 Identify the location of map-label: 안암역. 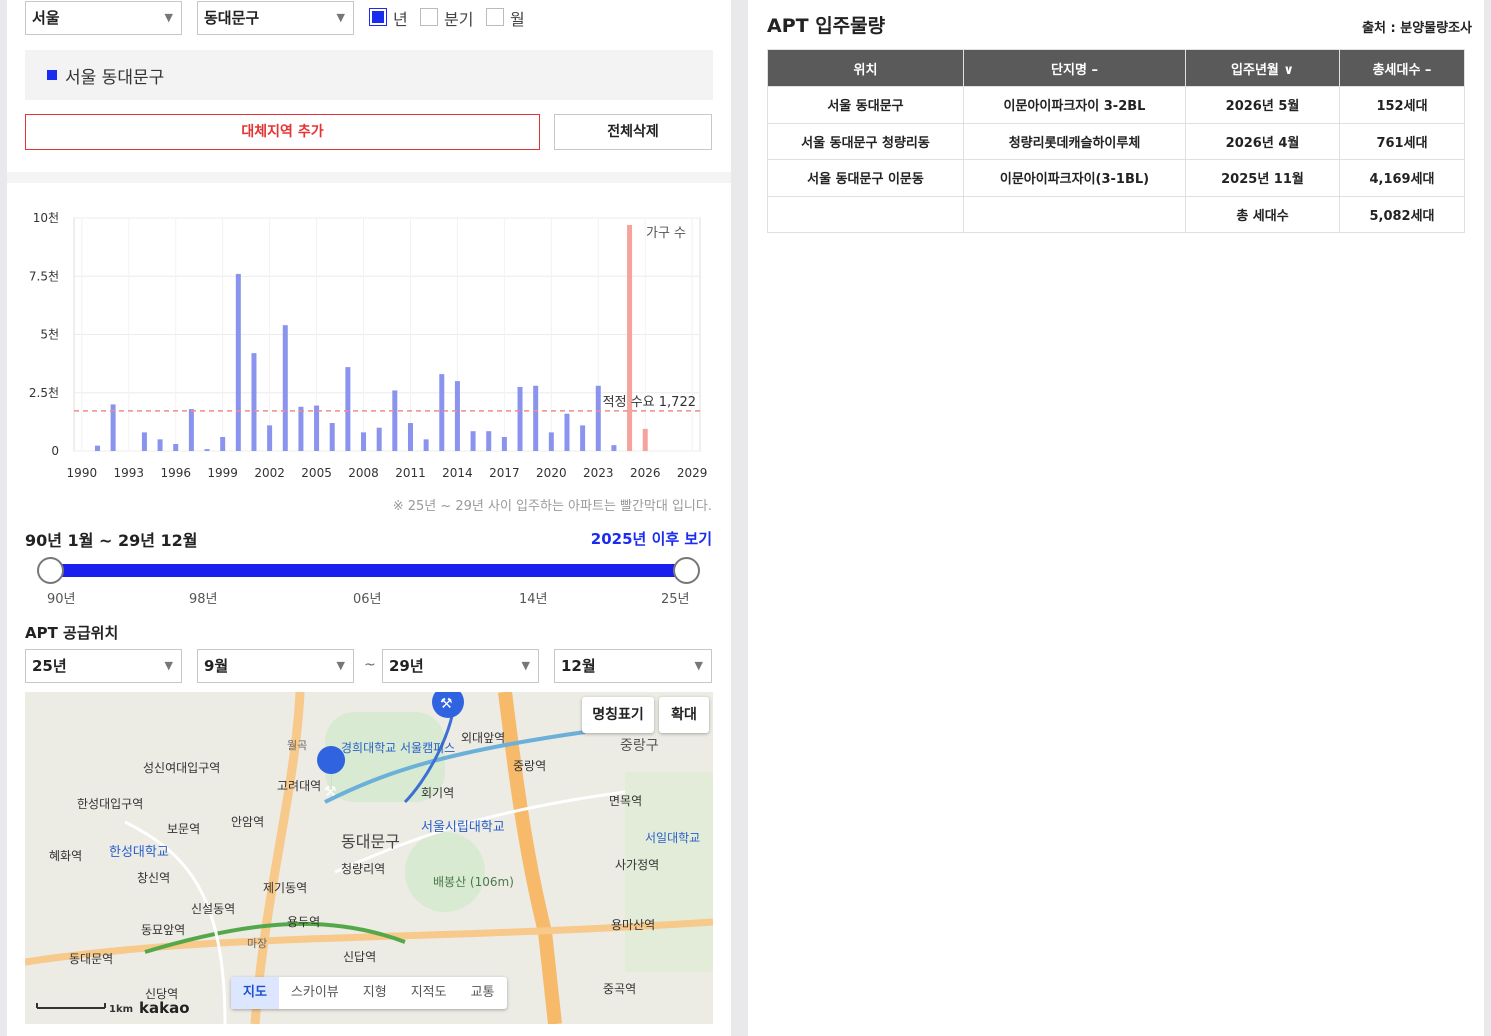
(247, 822).